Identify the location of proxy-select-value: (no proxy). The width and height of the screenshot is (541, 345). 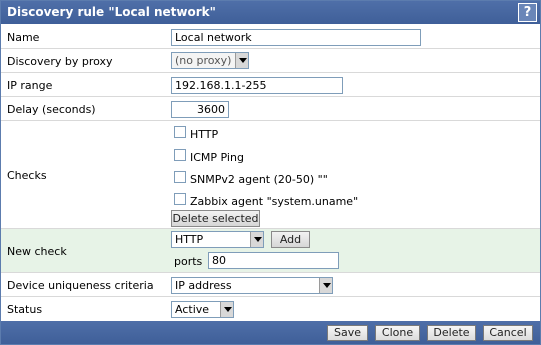
(203, 60).